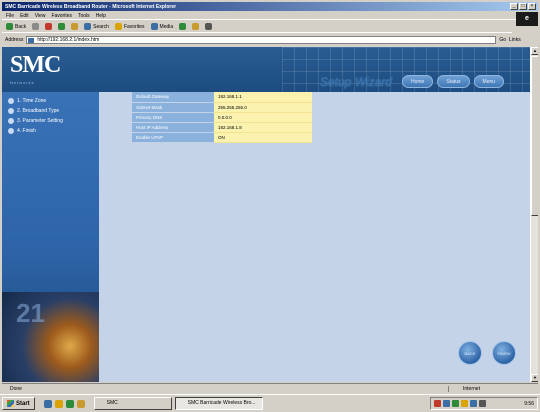 The height and width of the screenshot is (412, 540). What do you see at coordinates (263, 127) in the screenshot?
I see `row-value: 192.168.1.8` at bounding box center [263, 127].